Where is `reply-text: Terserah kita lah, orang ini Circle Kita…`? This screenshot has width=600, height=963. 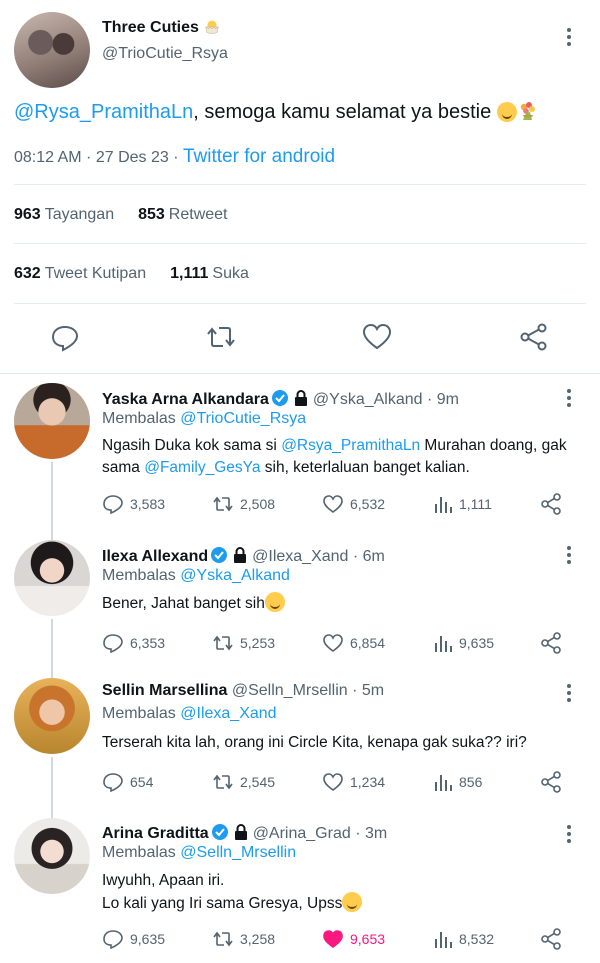 reply-text: Terserah kita lah, orang ini Circle Kita… is located at coordinates (314, 742).